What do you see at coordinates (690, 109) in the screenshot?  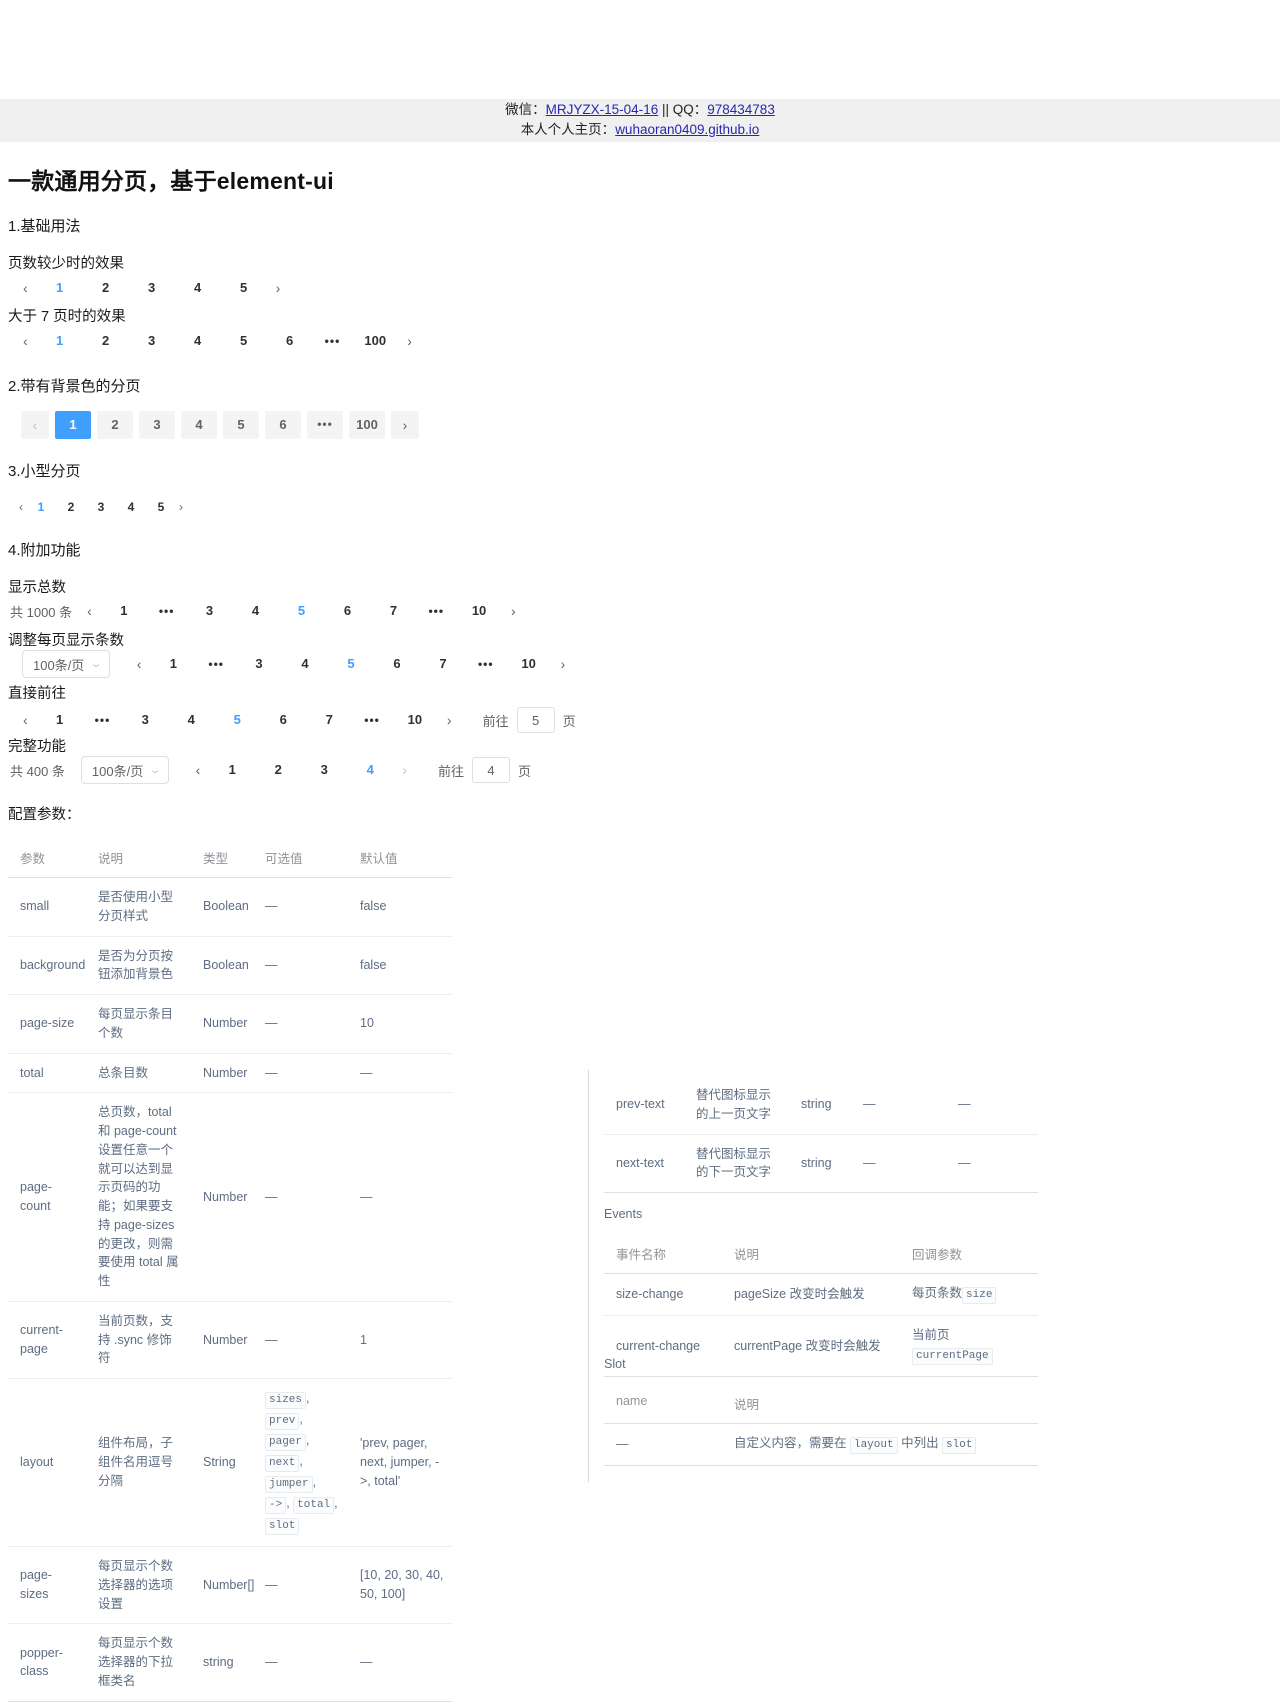 I see `qq-label: QQ：` at bounding box center [690, 109].